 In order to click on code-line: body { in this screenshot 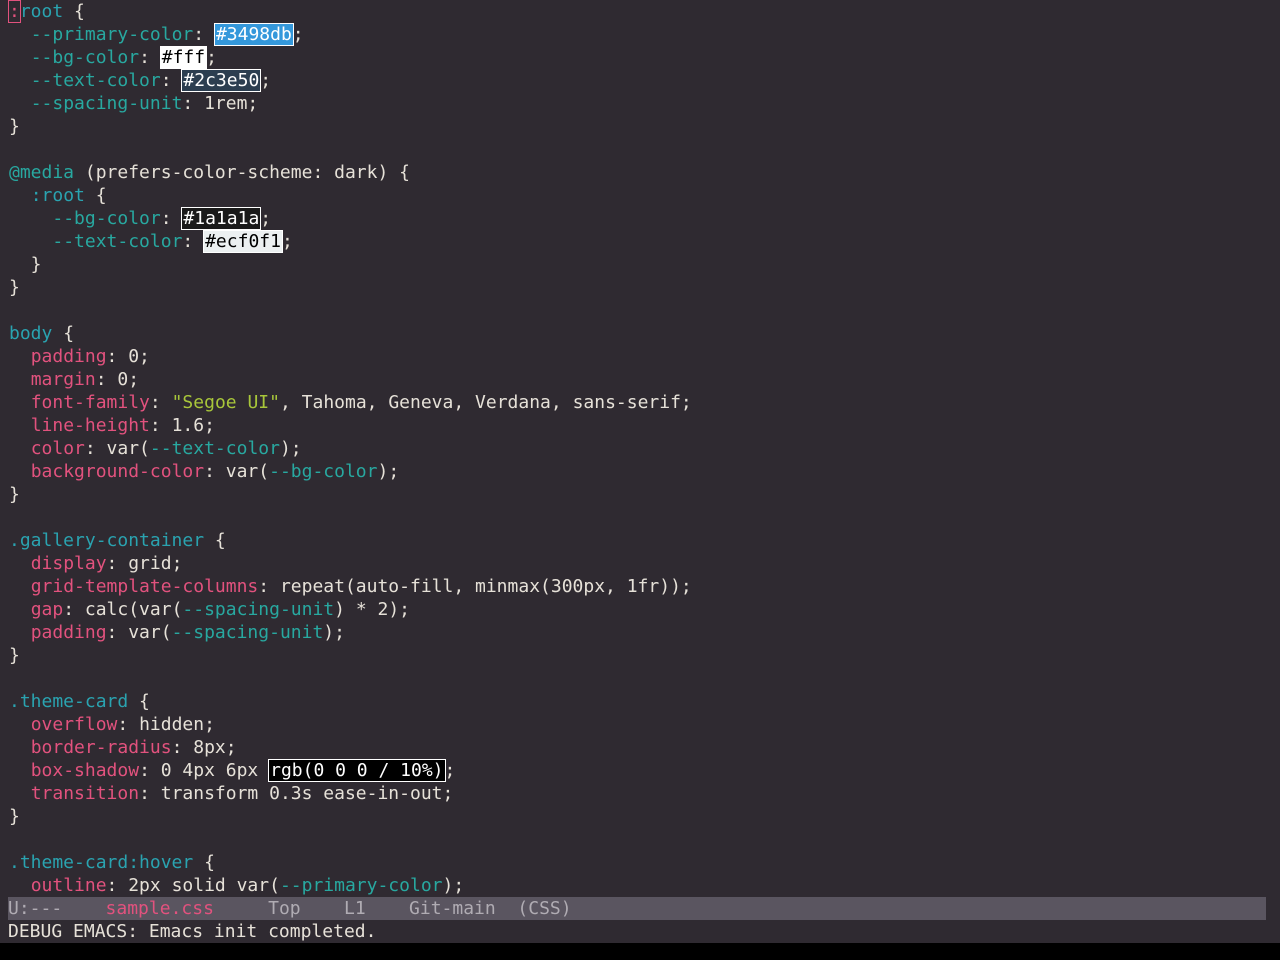, I will do `click(350, 333)`.